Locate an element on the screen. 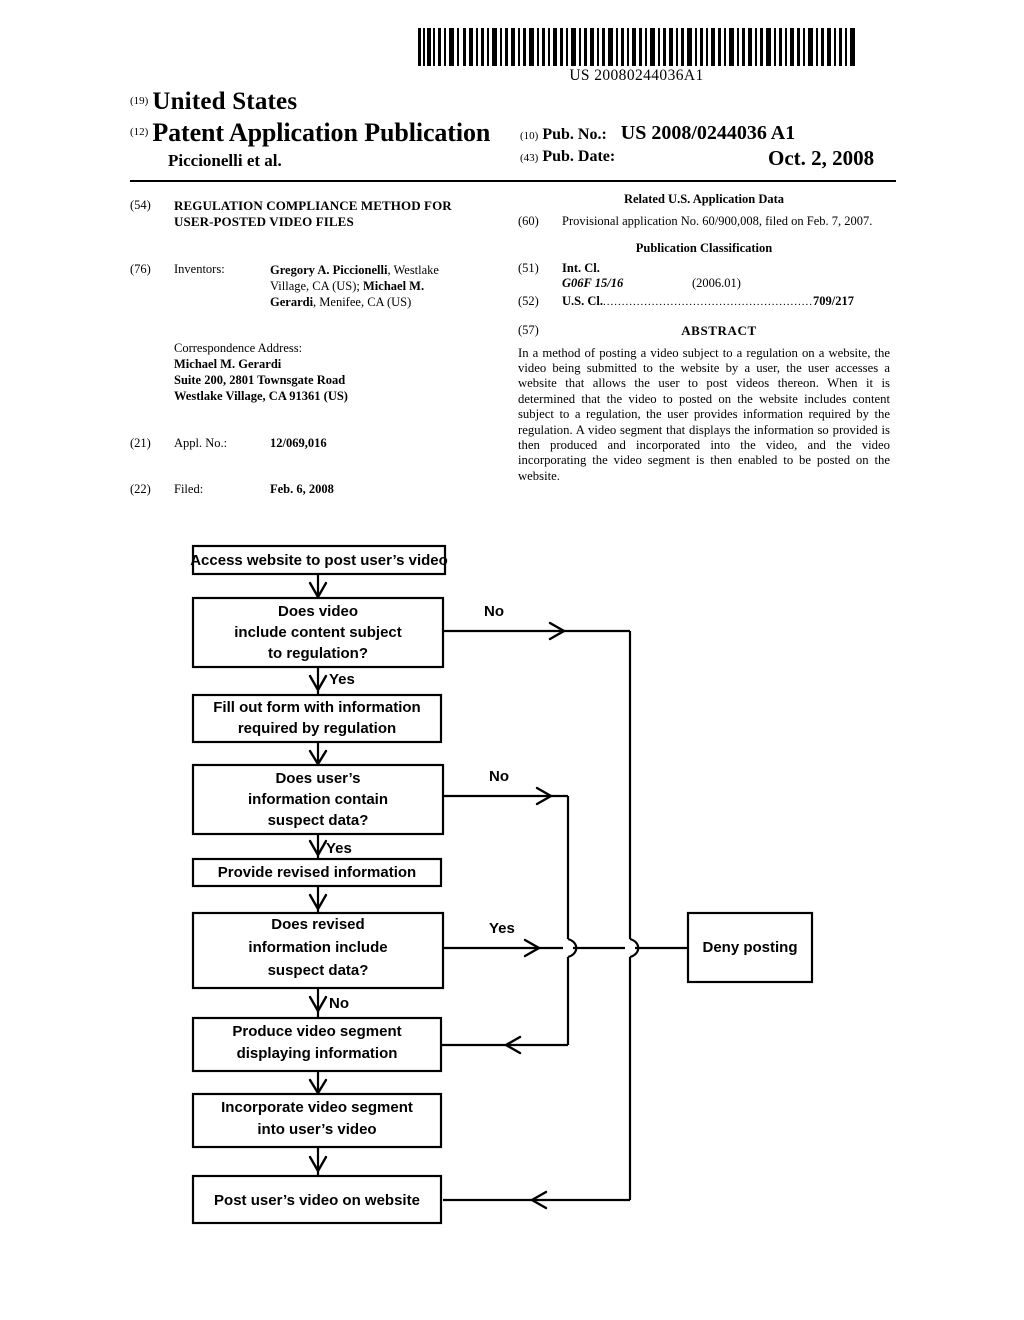 The width and height of the screenshot is (1024, 1320). flow-label-produce-2: displaying information is located at coordinates (317, 1053).